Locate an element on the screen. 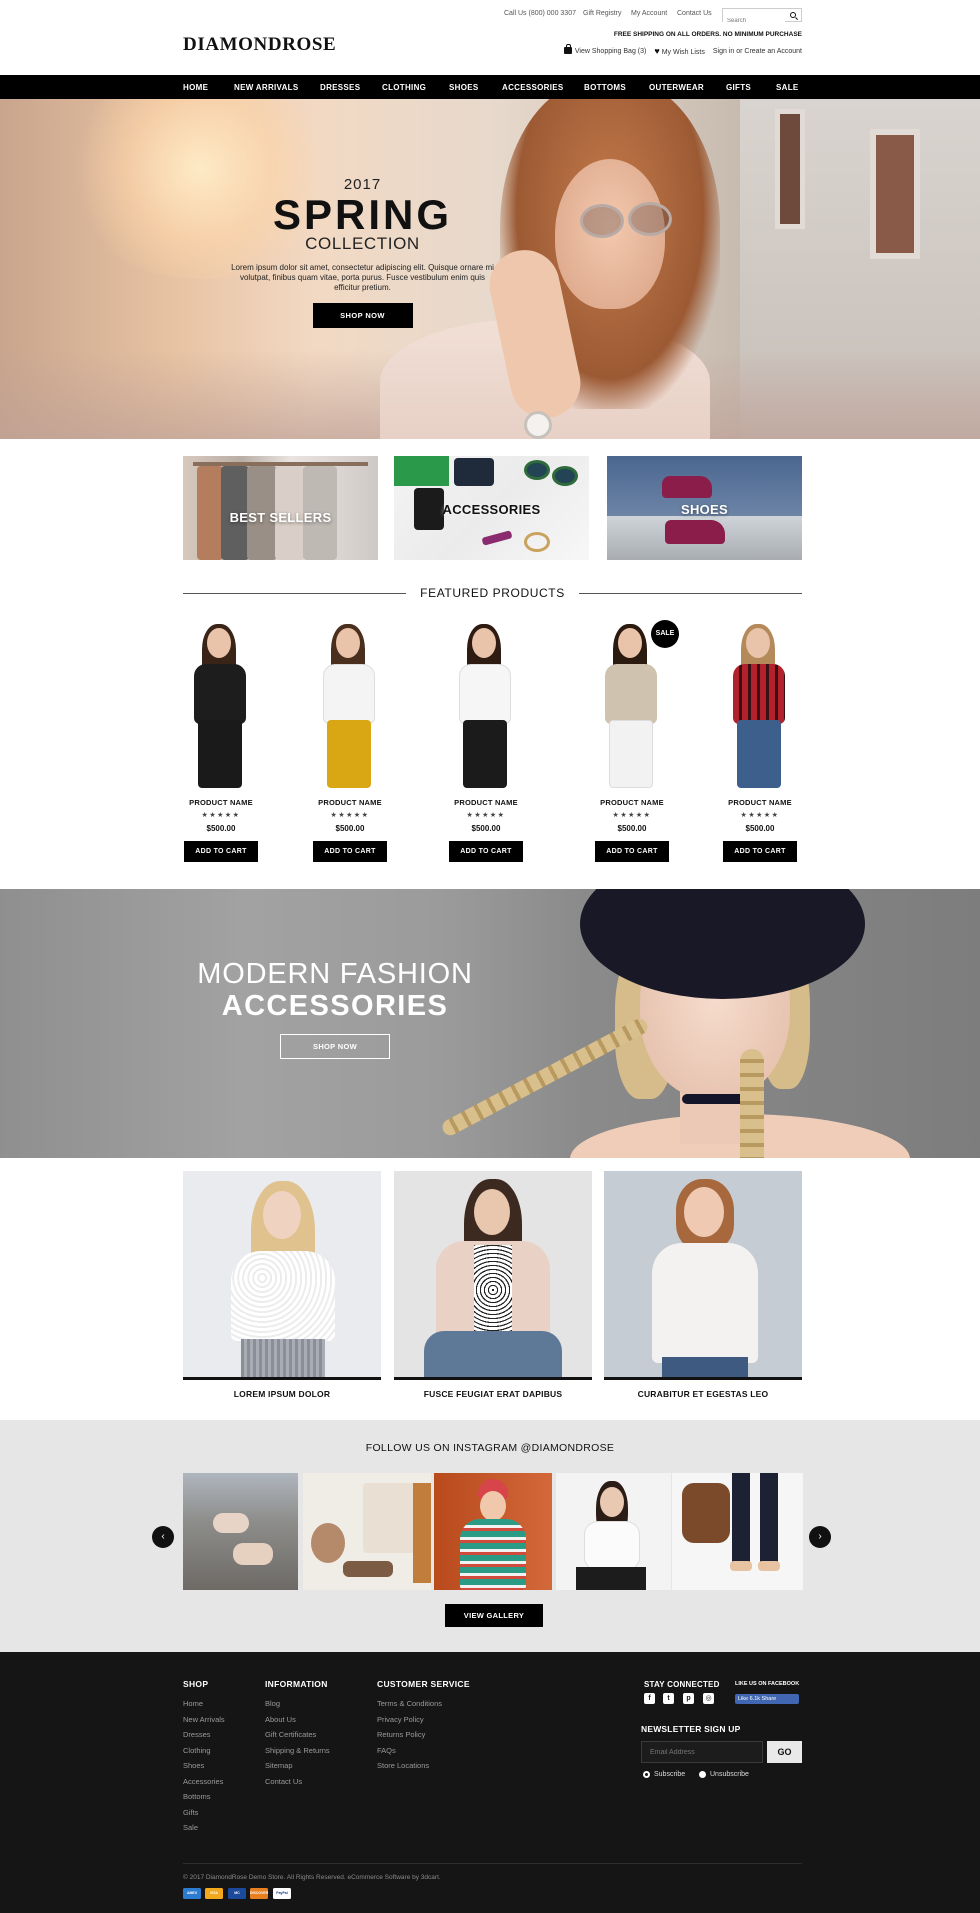 The height and width of the screenshot is (1913, 980). footer-link: Sitemap is located at coordinates (297, 1766).